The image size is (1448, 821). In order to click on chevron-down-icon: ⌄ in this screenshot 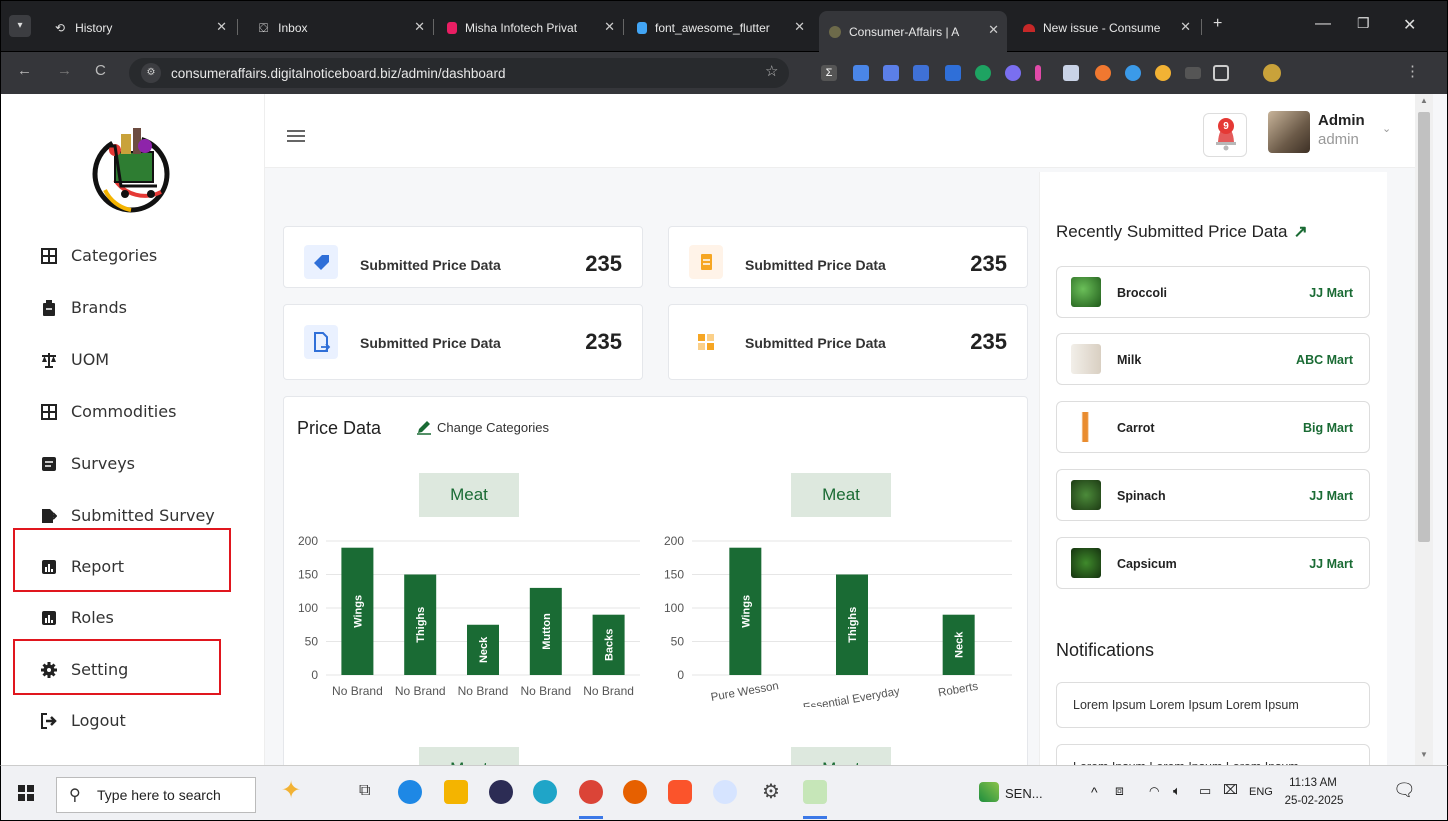, I will do `click(1386, 128)`.